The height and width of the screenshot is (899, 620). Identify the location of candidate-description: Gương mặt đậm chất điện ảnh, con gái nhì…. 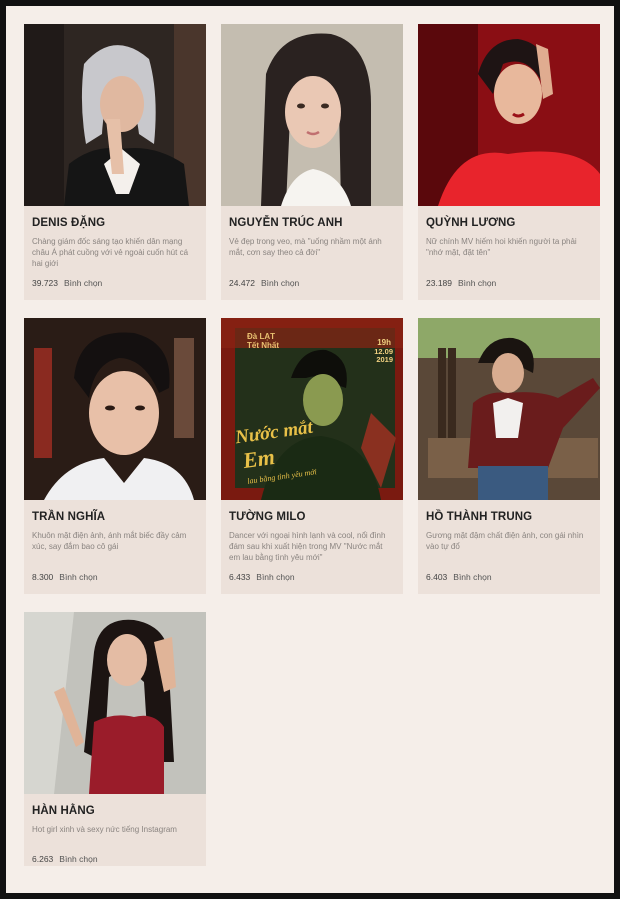
(505, 541).